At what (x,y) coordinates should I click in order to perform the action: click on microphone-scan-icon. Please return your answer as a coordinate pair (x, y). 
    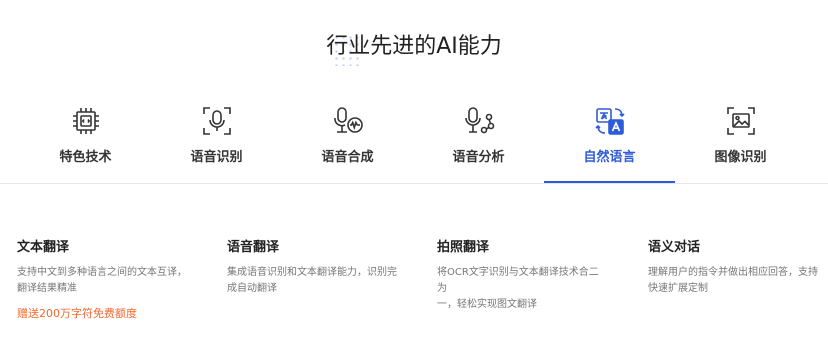
    Looking at the image, I should click on (217, 121).